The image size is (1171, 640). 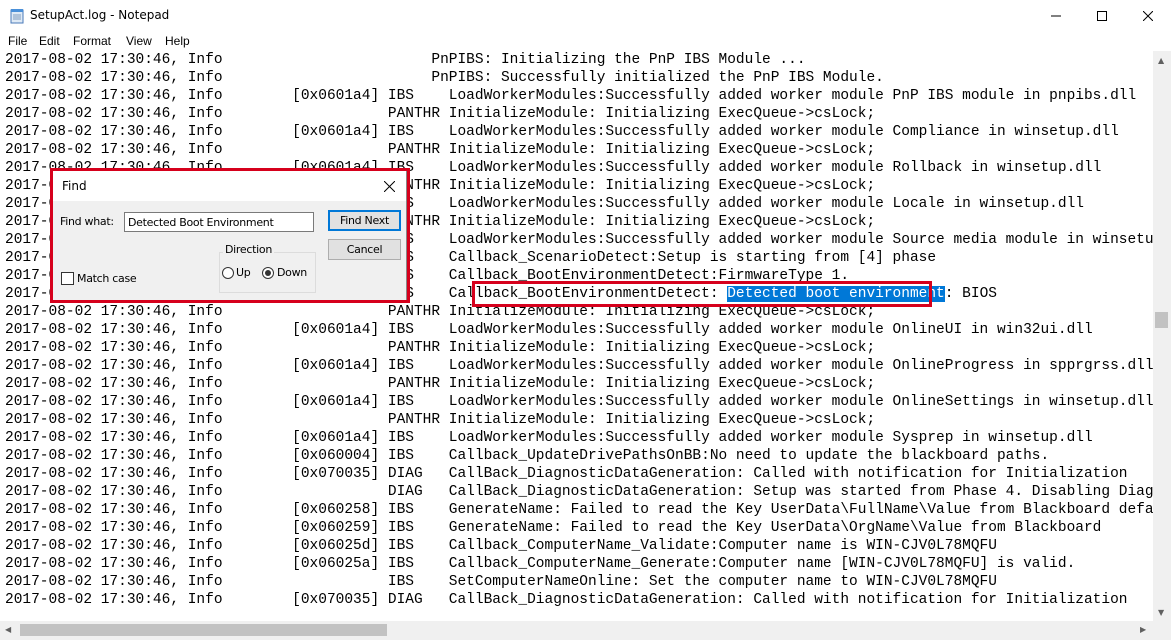 What do you see at coordinates (970, 294) in the screenshot?
I see `text-line-suffix: : BIOS` at bounding box center [970, 294].